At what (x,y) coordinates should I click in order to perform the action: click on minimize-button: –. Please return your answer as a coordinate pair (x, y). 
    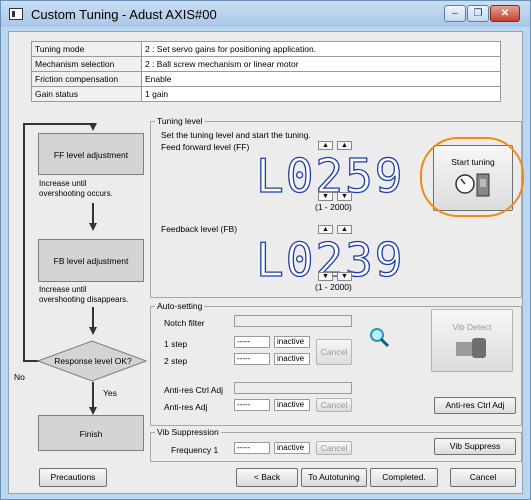
    Looking at the image, I should click on (455, 13).